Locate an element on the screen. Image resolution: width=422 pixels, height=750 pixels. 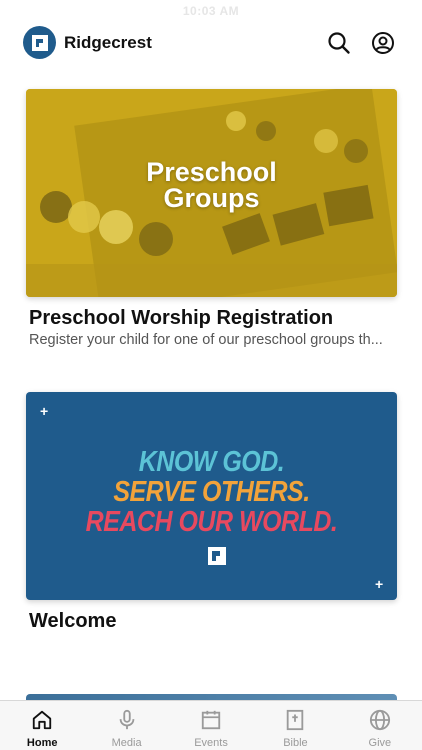
preschool-image-line2: Groups is located at coordinates (211, 198).